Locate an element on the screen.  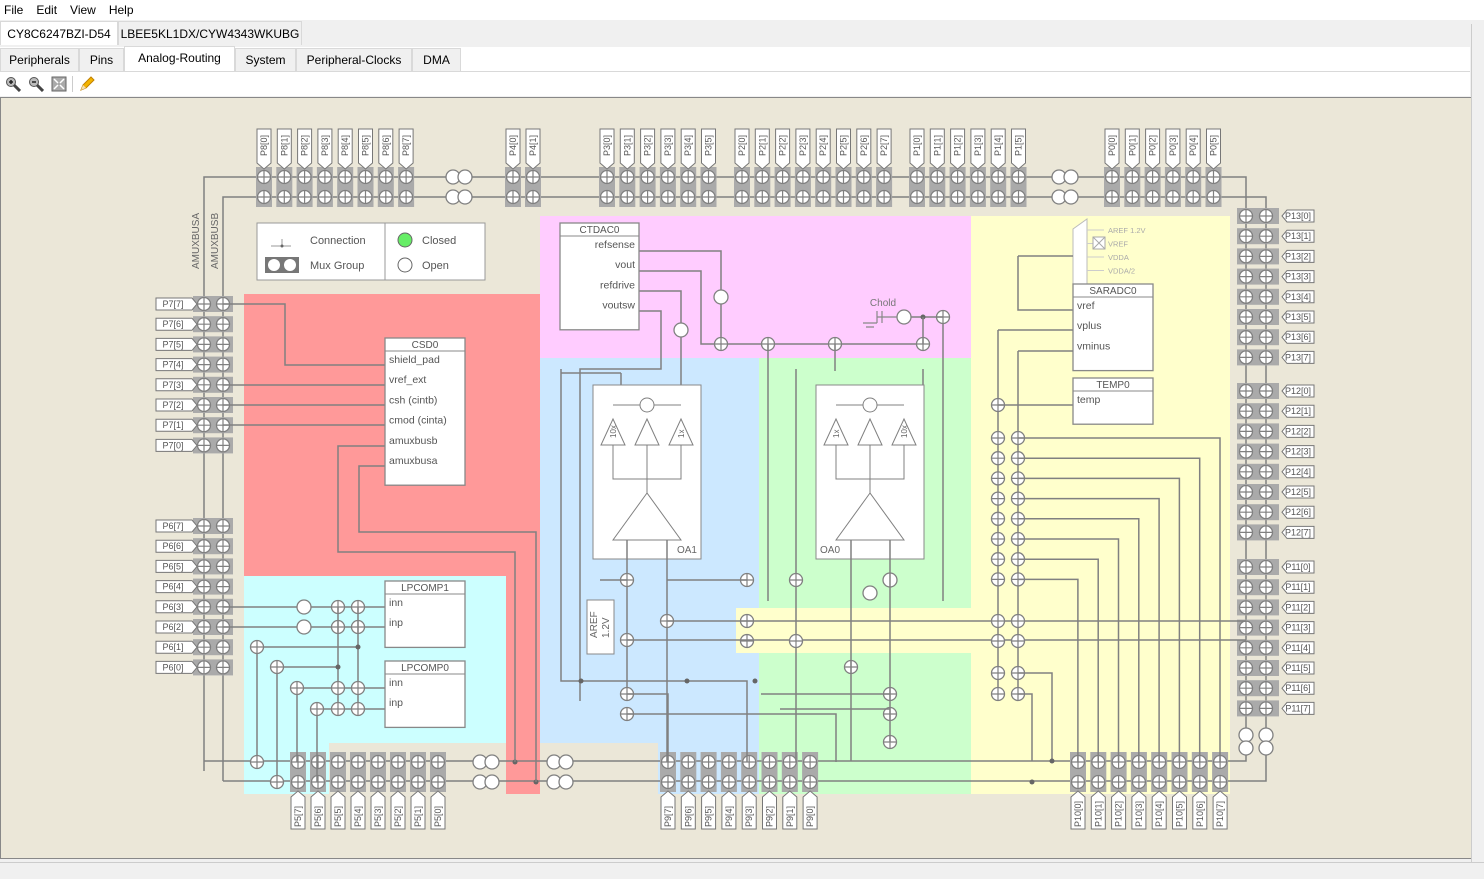
lpcomp1-block: LPCOMP1 inn inp is located at coordinates (425, 614).